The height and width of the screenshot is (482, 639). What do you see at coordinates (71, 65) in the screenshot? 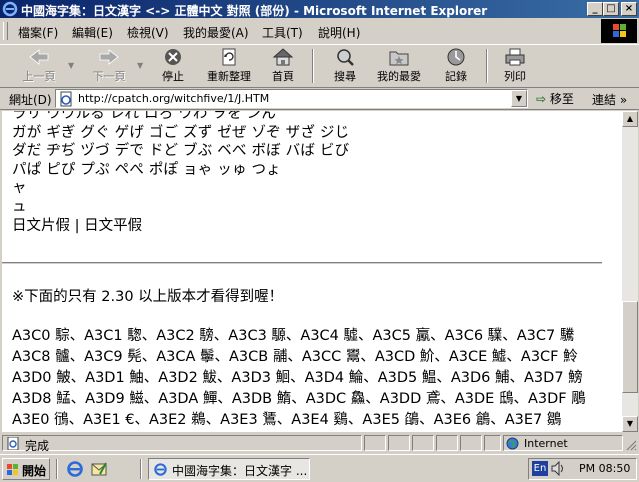
I see `back-dropdown-icon: ▼` at bounding box center [71, 65].